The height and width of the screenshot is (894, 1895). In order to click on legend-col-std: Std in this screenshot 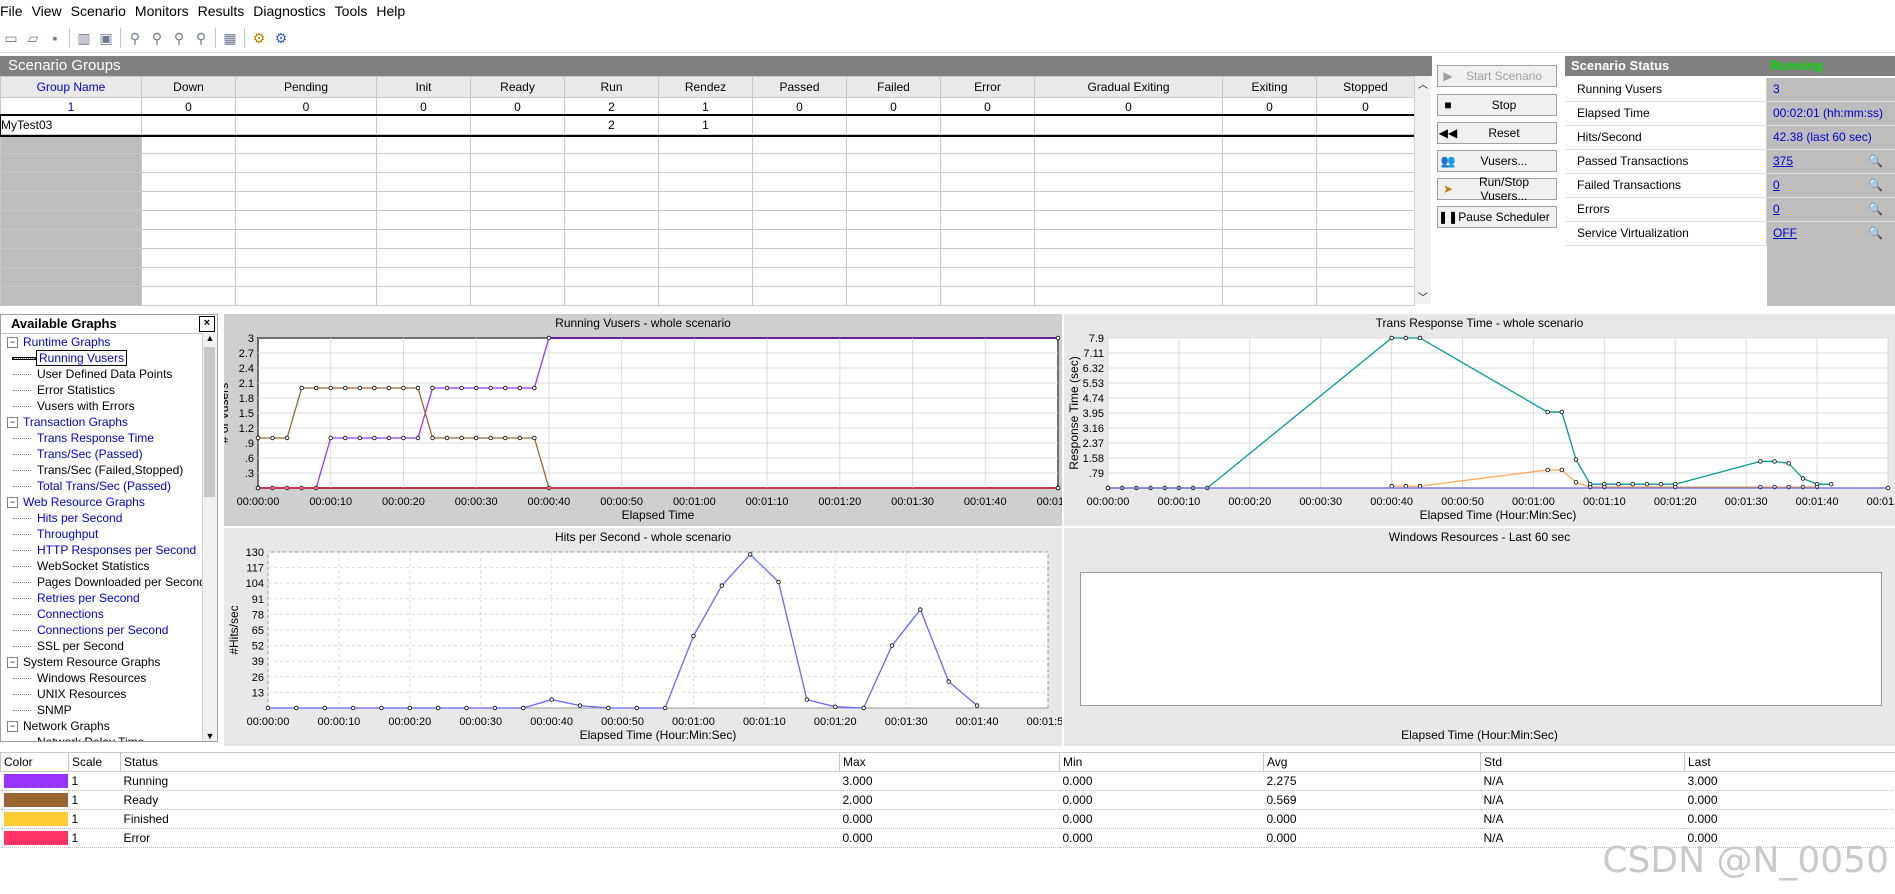, I will do `click(1582, 762)`.